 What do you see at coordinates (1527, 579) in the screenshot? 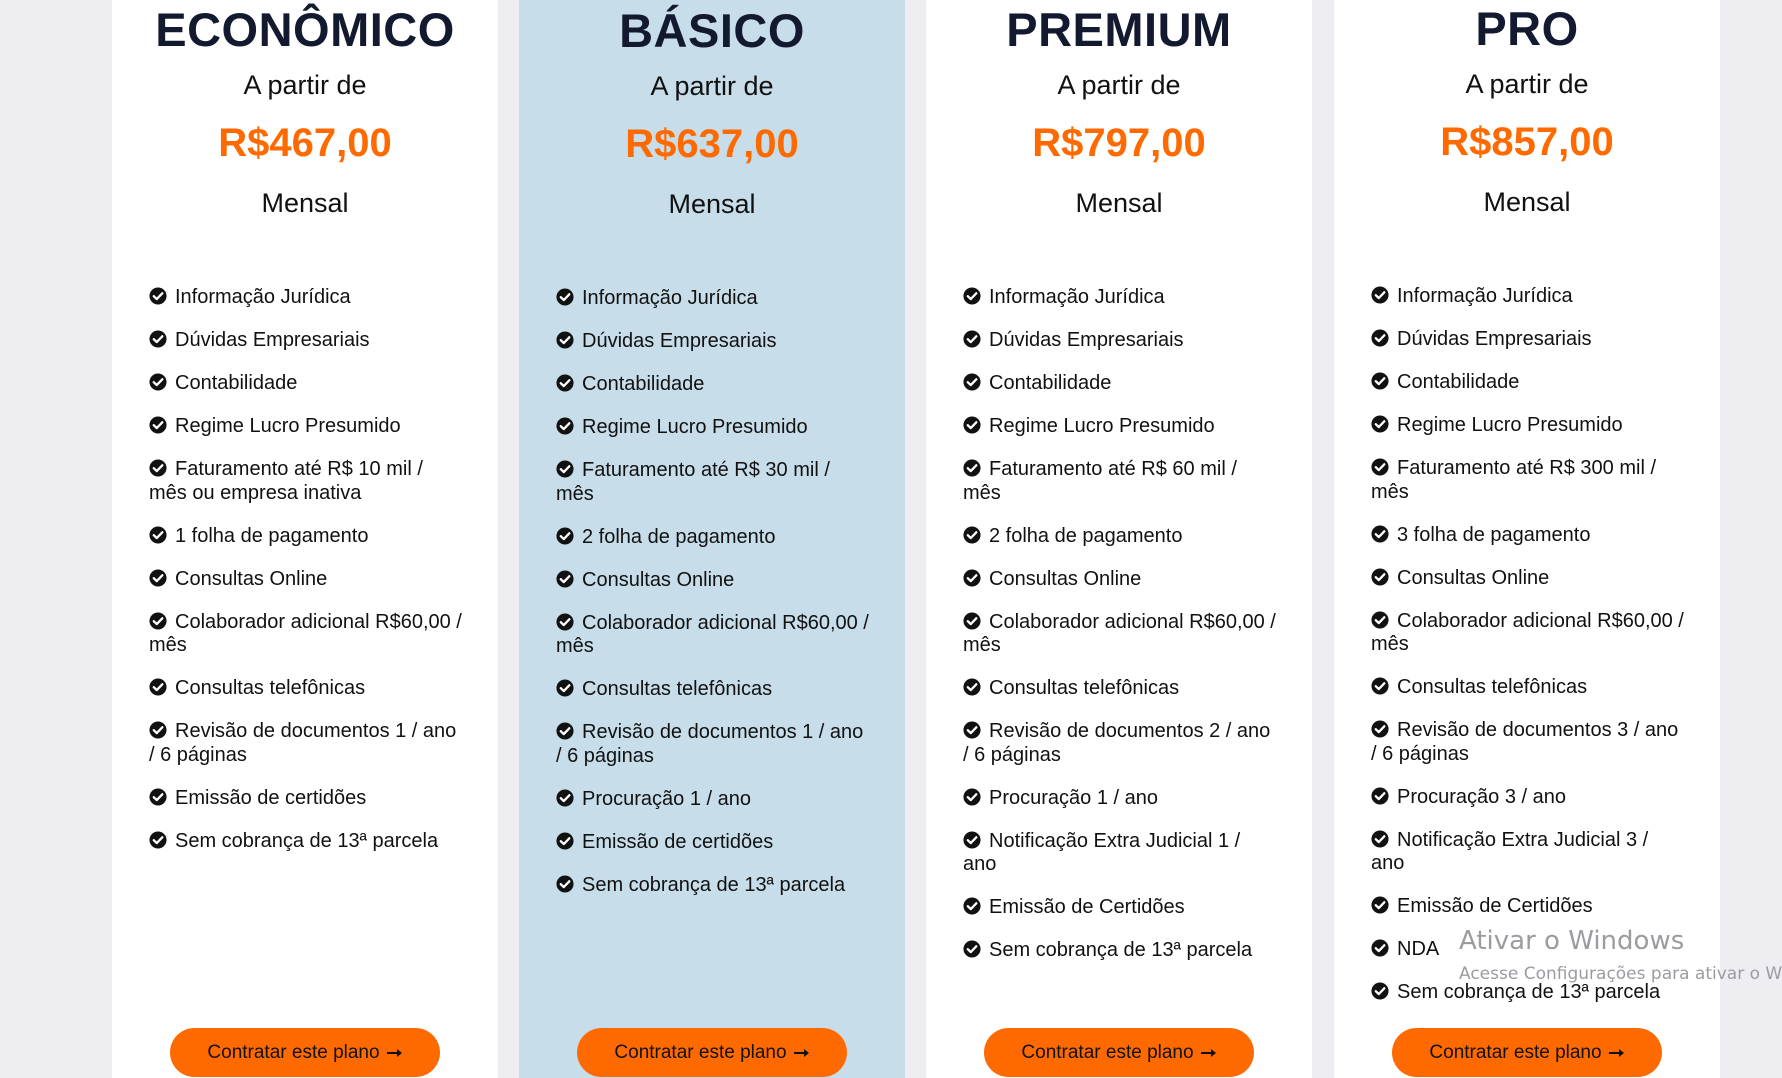
I see `feature-item: Consultas Online` at bounding box center [1527, 579].